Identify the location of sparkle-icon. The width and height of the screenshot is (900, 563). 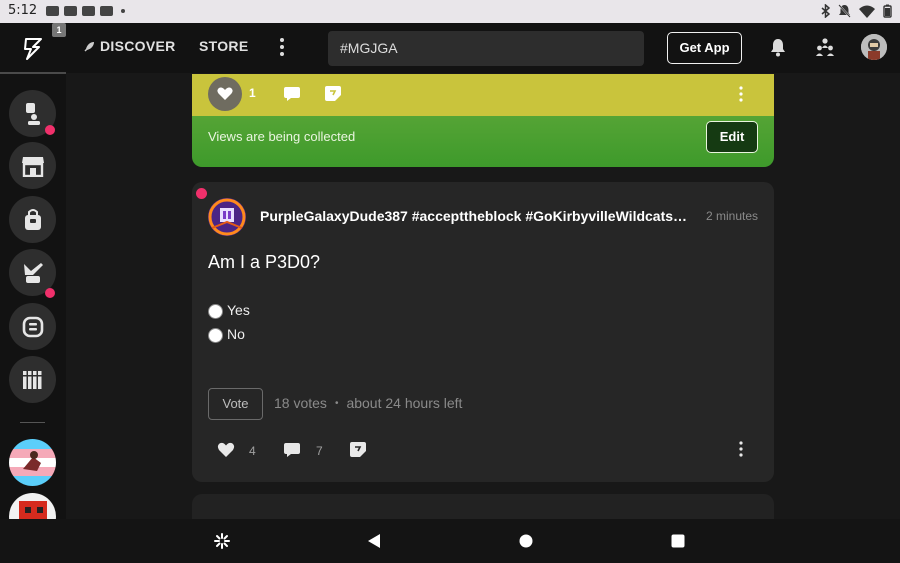
(222, 541).